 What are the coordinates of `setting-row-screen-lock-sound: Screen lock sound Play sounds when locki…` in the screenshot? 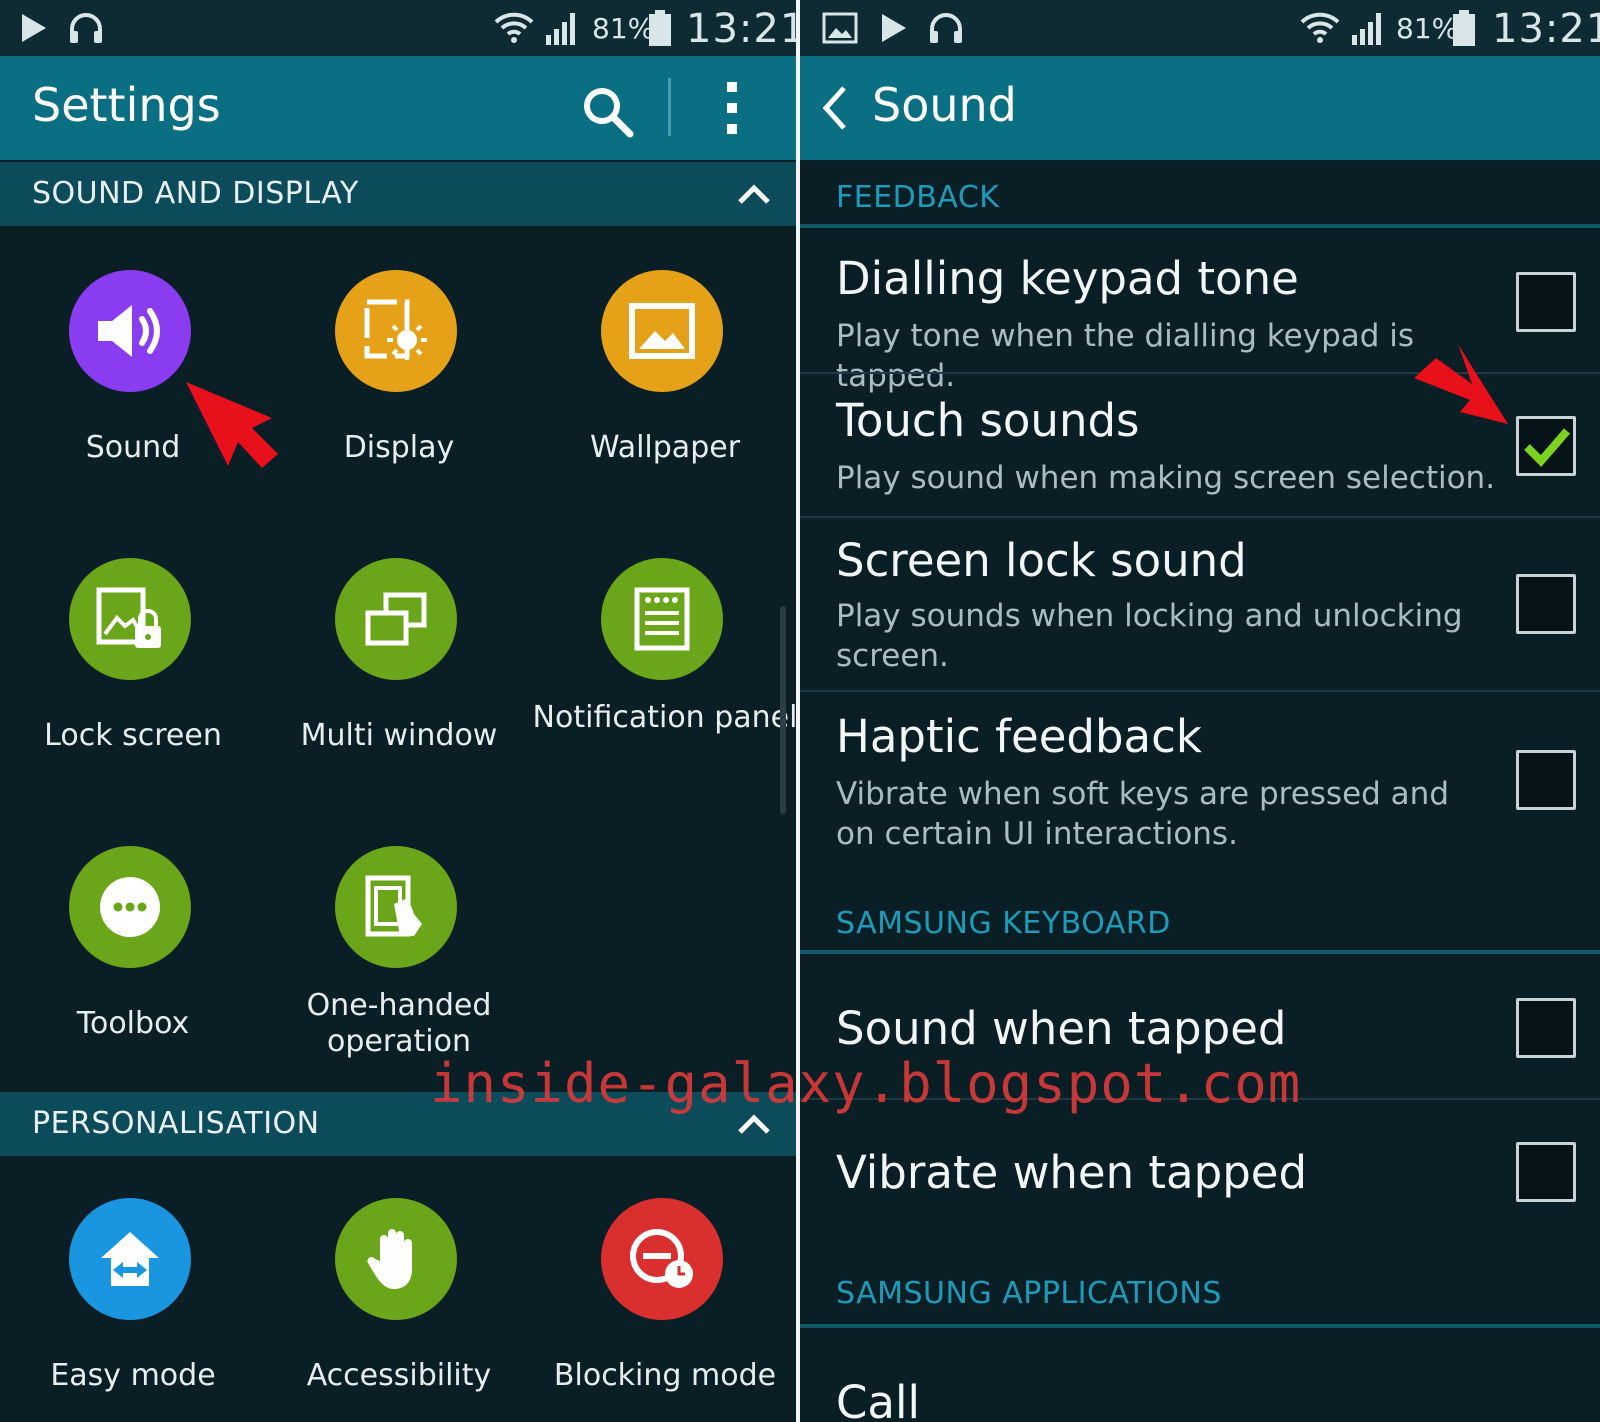 It's located at (1200, 605).